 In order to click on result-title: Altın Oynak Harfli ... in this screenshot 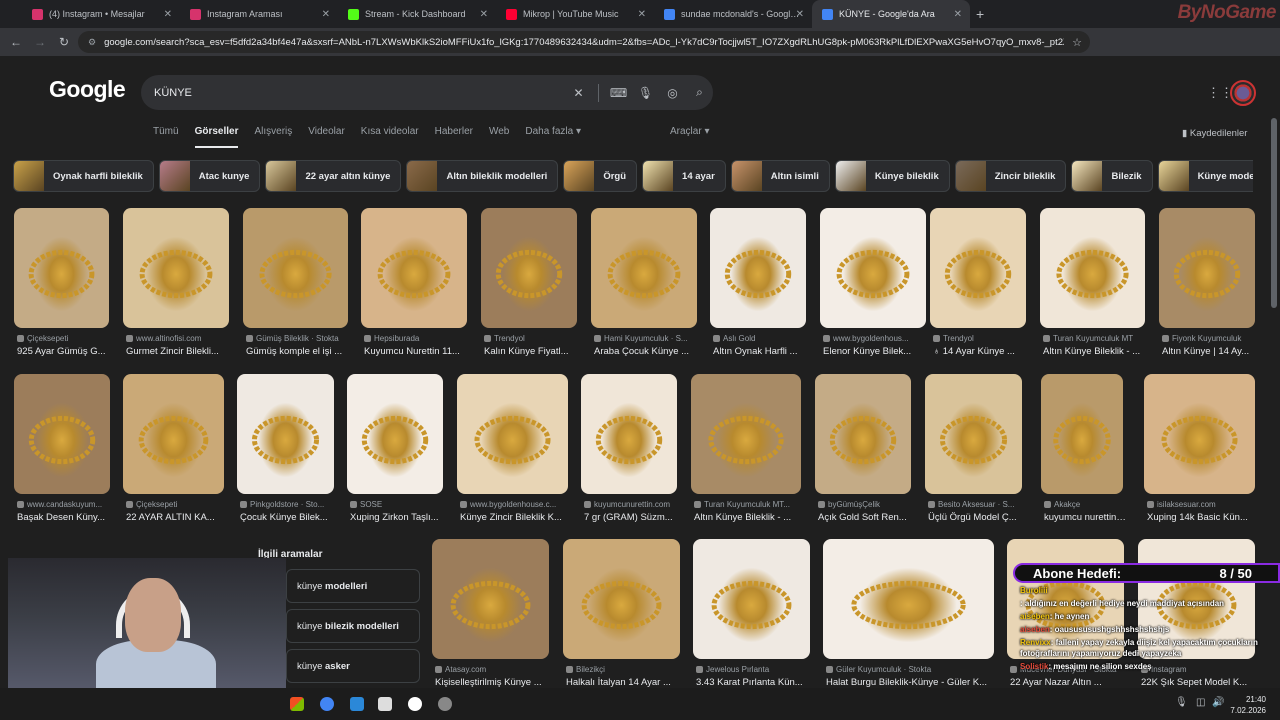, I will do `click(761, 351)`.